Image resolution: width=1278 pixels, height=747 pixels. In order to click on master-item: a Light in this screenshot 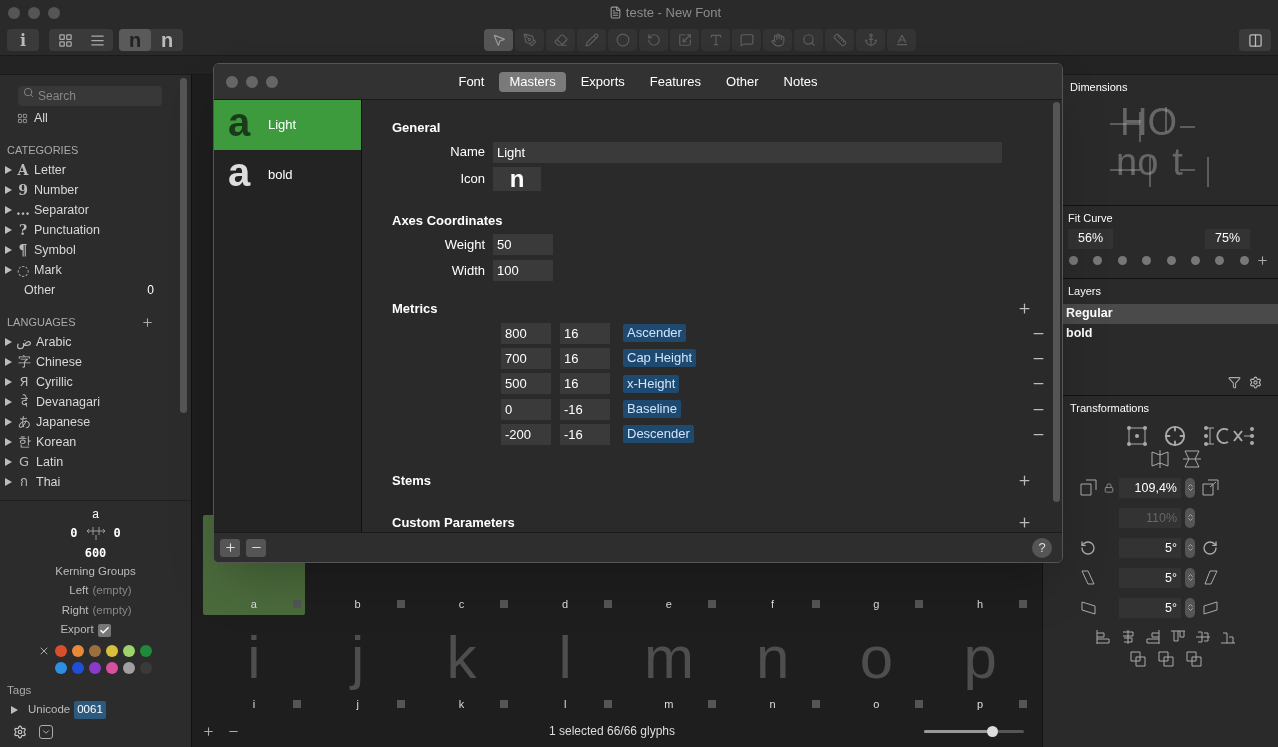, I will do `click(287, 125)`.